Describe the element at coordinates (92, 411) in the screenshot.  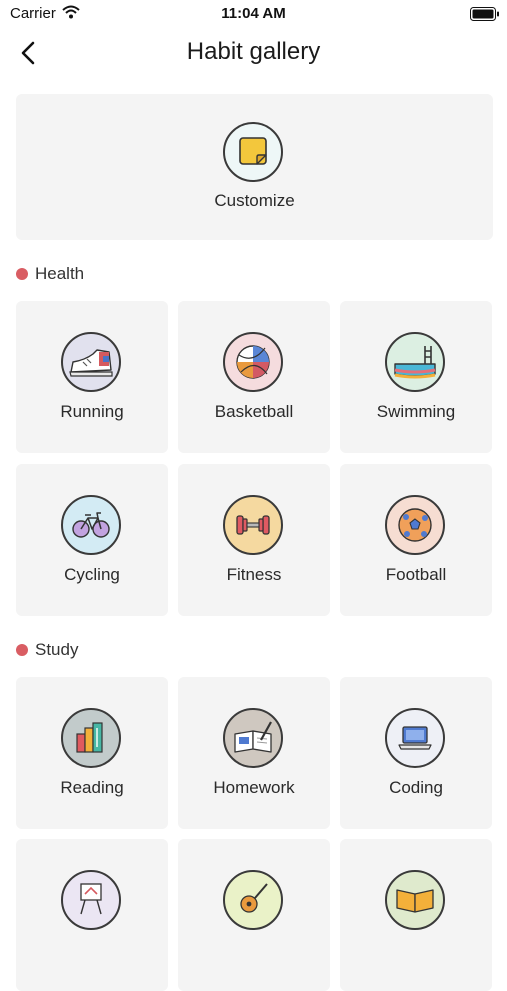
I see `habit-label: Running` at that location.